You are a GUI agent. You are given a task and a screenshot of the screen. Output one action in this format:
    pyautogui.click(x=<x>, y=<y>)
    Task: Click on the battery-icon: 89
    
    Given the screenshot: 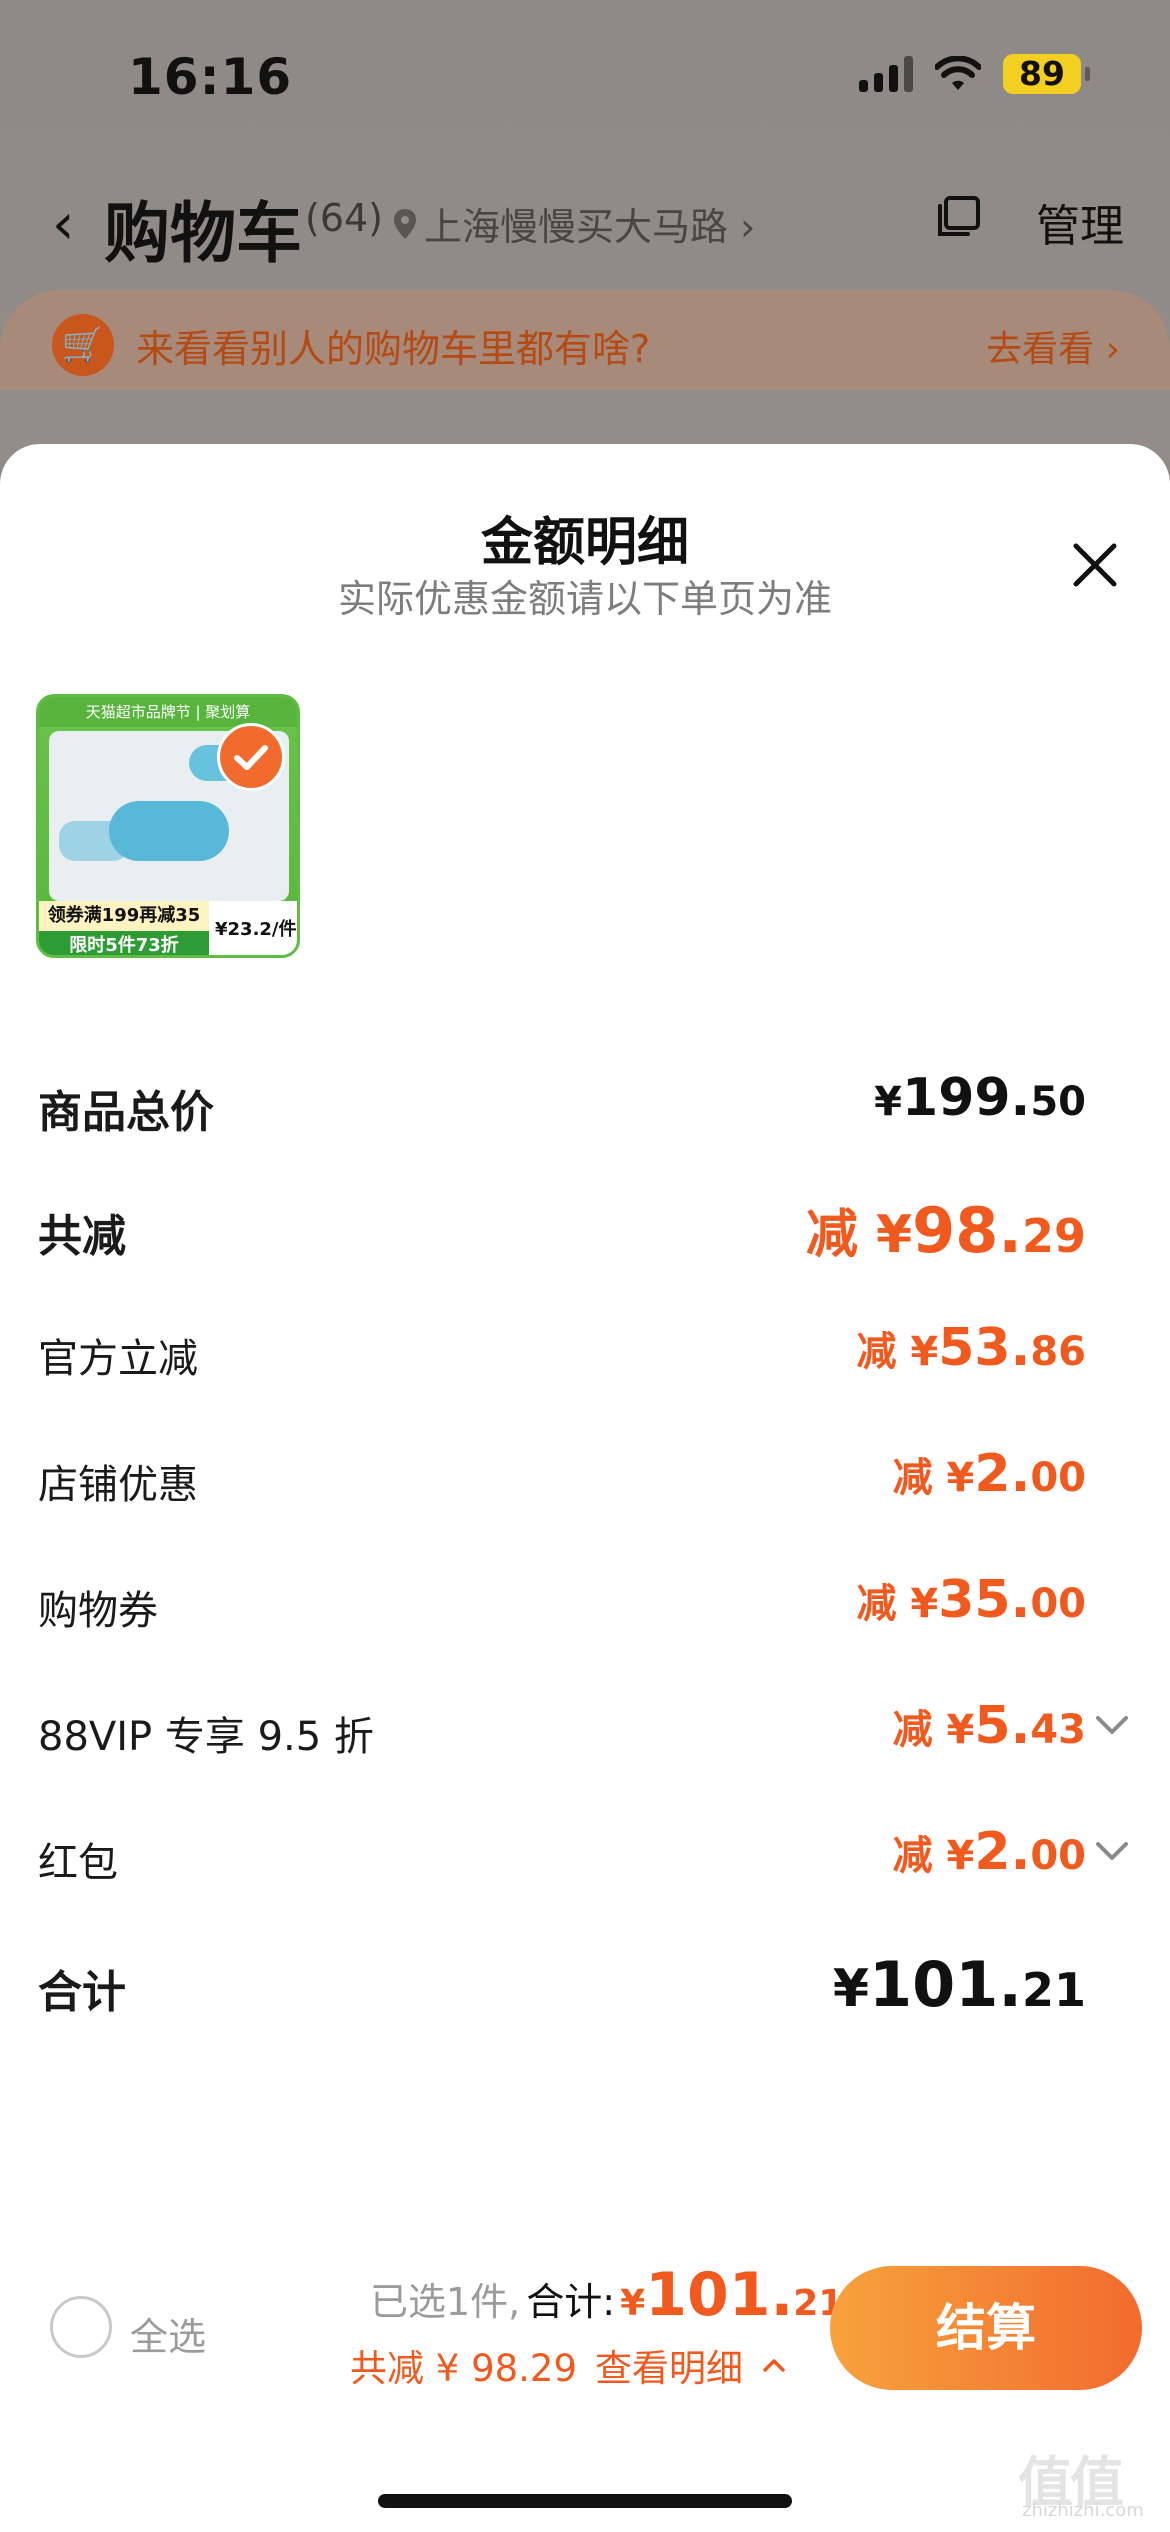 What is the action you would take?
    pyautogui.click(x=1046, y=74)
    